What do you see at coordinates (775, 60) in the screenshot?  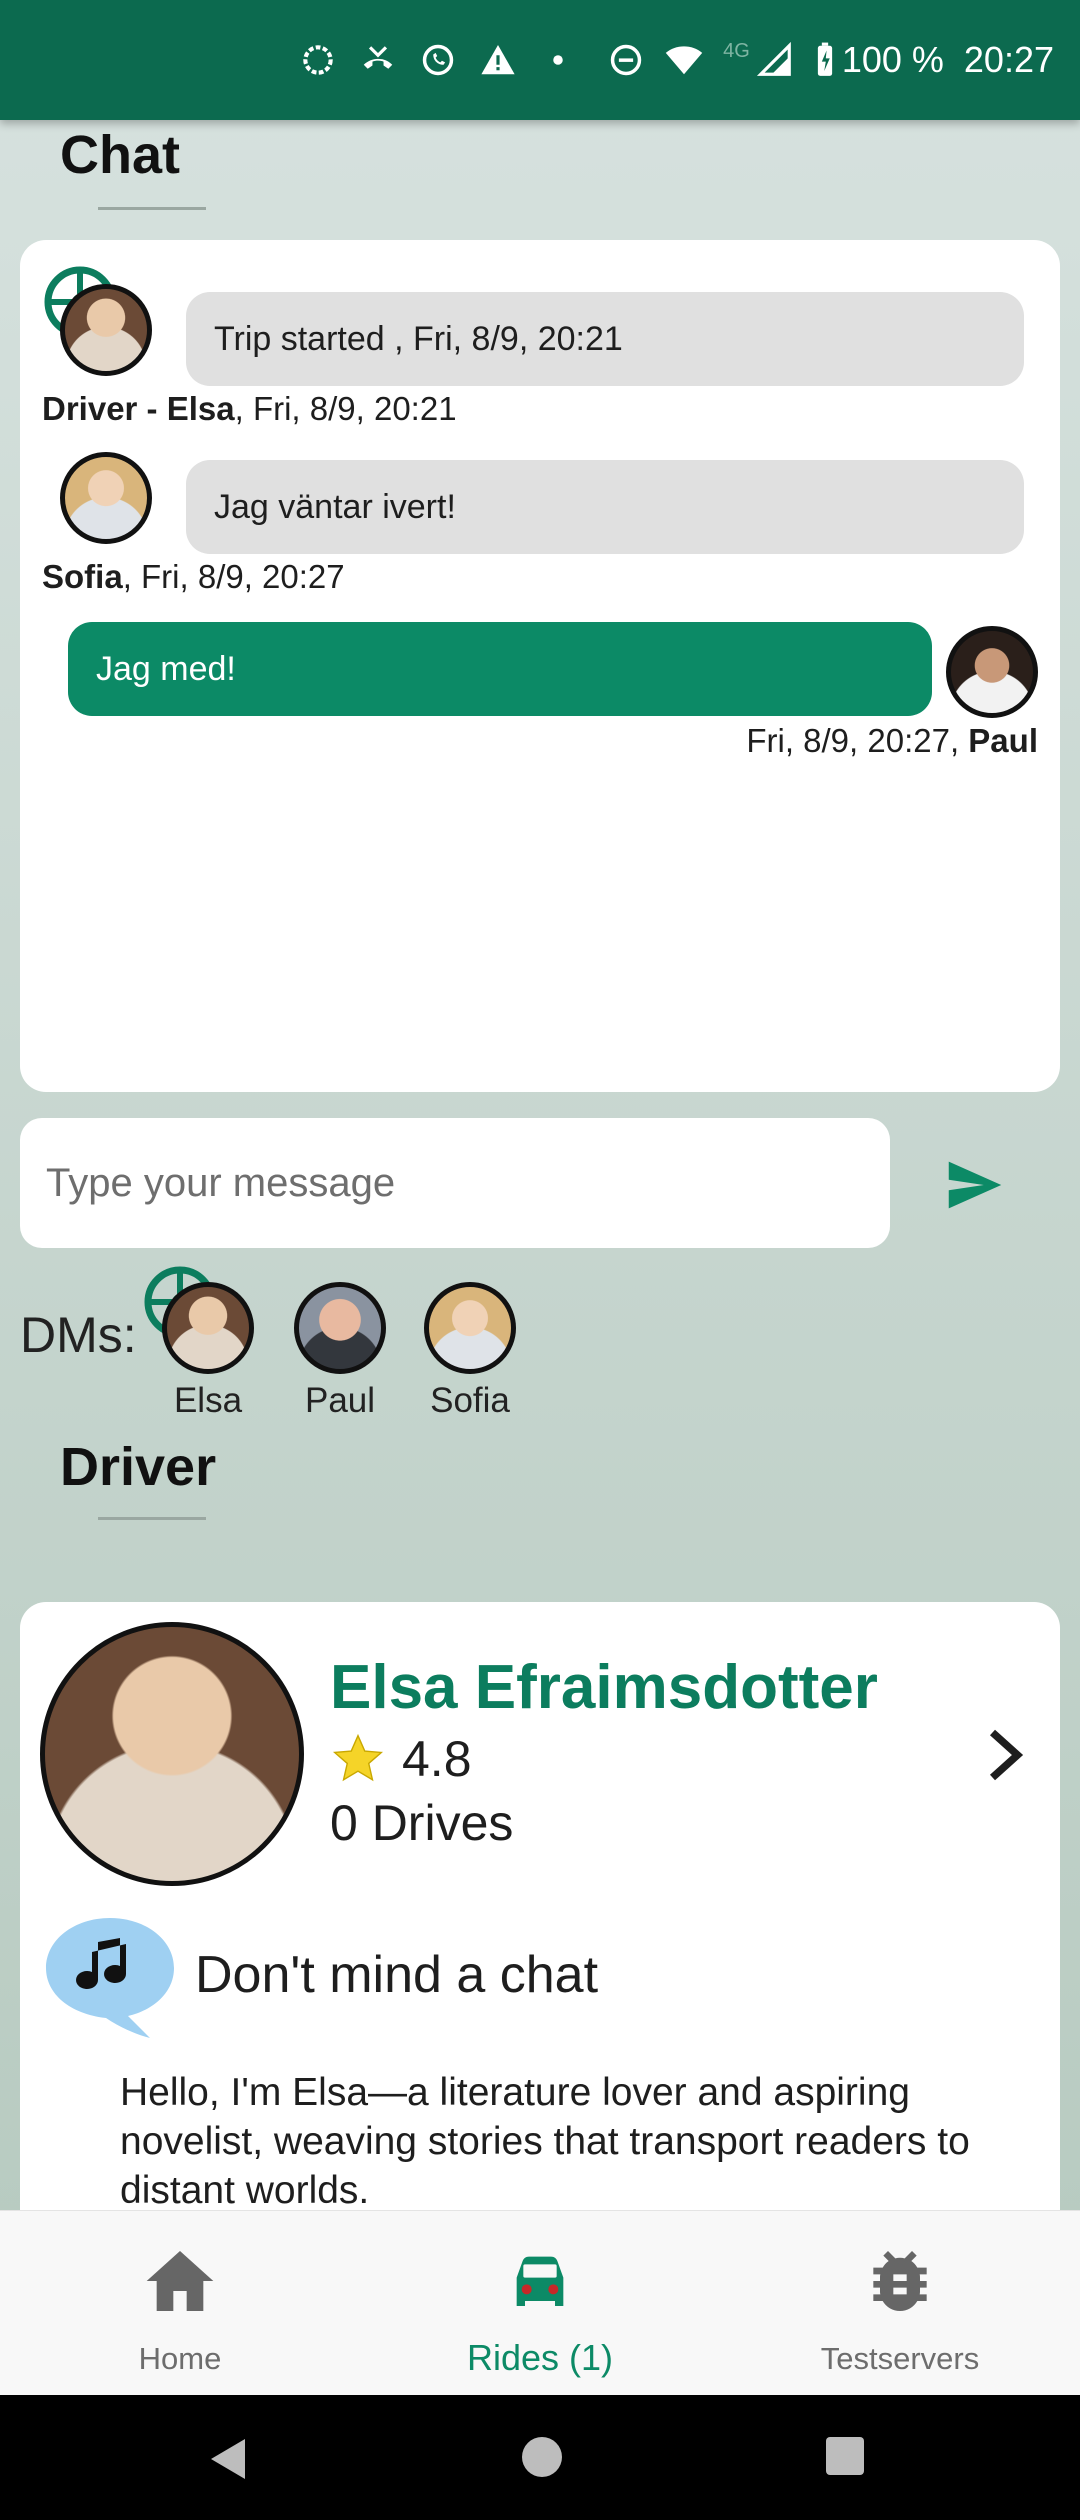 I see `cell-signal-icon` at bounding box center [775, 60].